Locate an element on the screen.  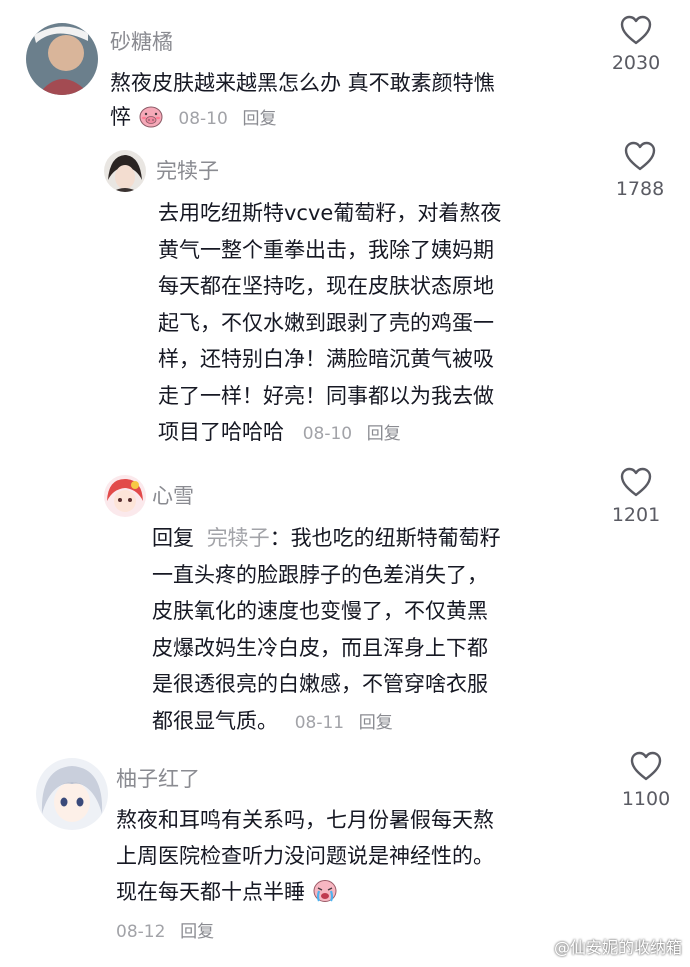
comment-line: 去用吃纽斯特vcve葡萄籽，对着熬夜 is located at coordinates (330, 213).